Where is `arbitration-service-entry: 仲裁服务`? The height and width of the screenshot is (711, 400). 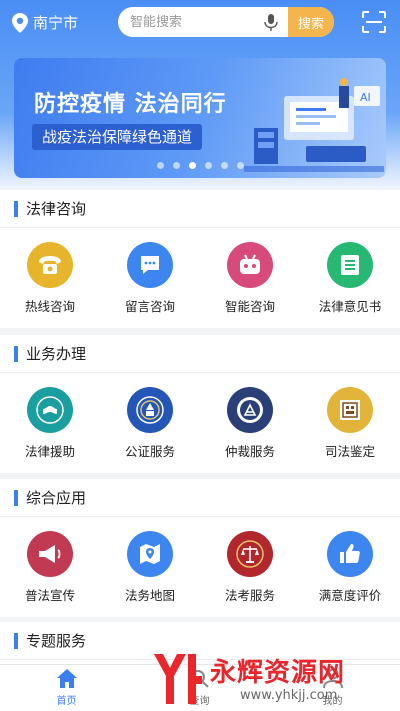
arbitration-service-entry: 仲裁服务 is located at coordinates (250, 423).